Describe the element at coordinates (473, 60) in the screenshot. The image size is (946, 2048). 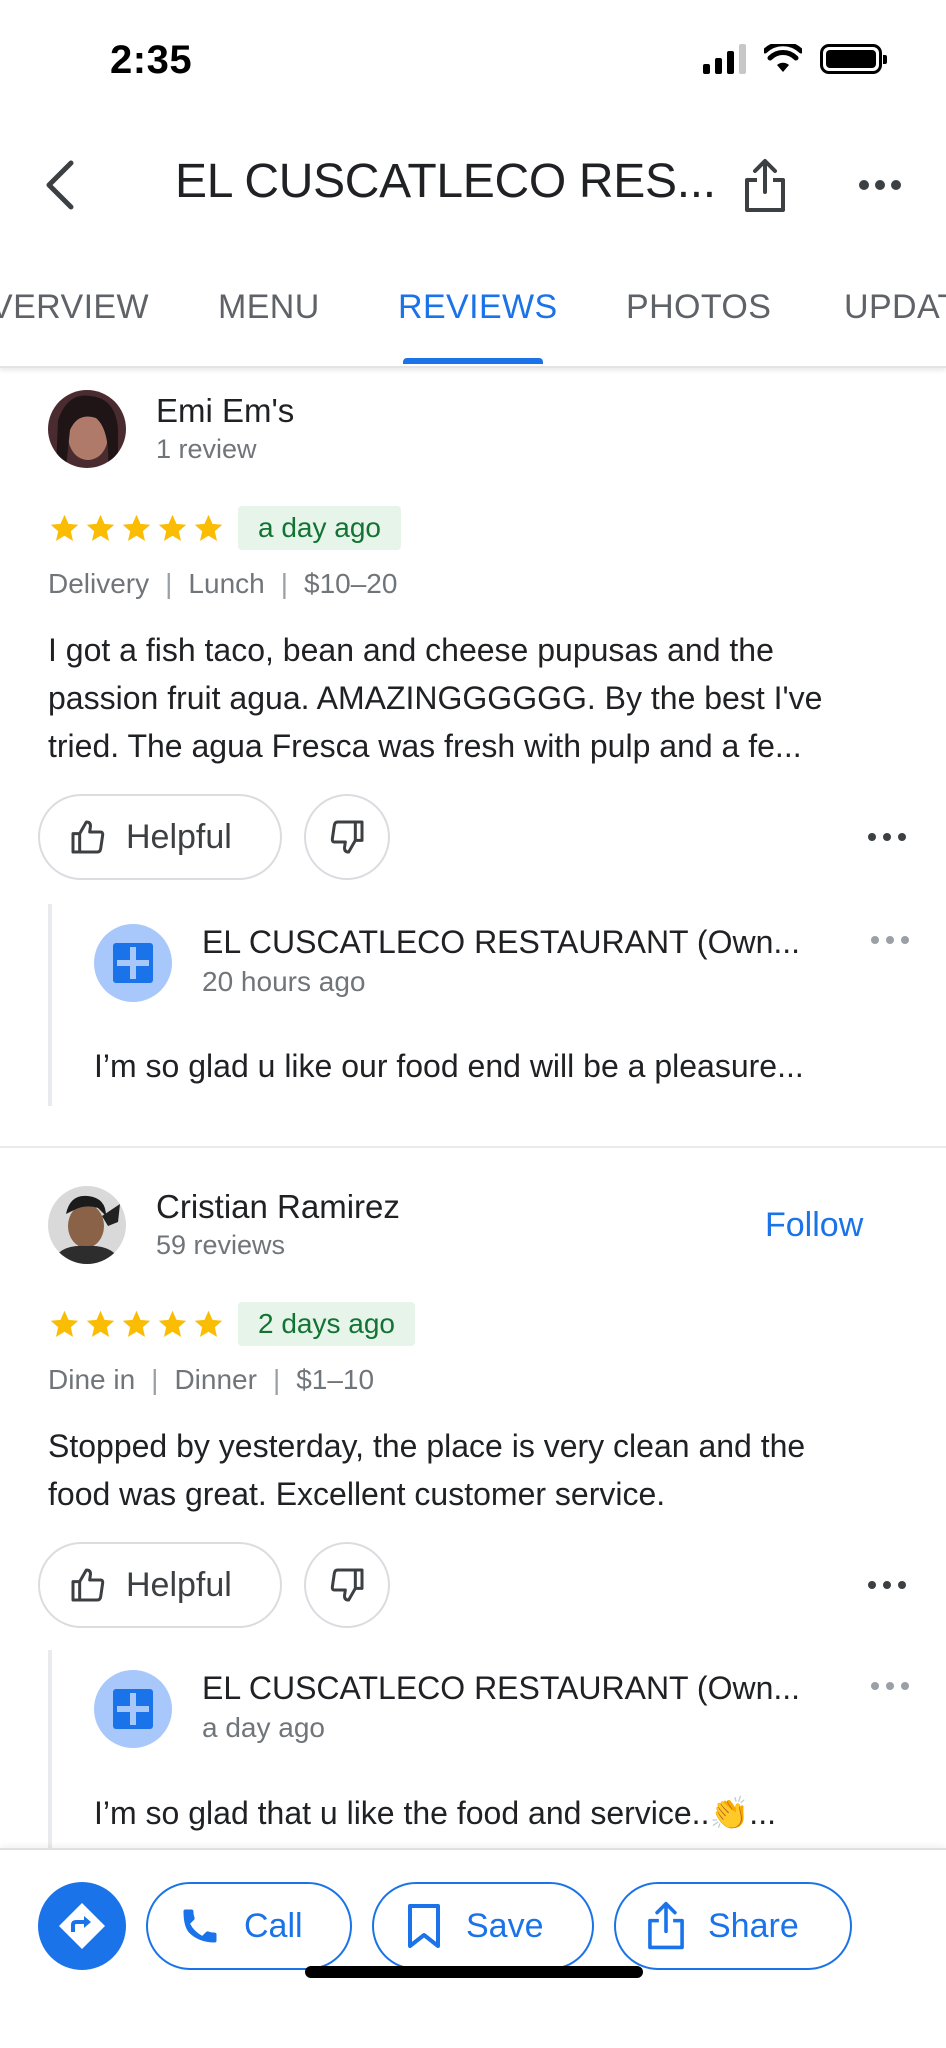
I see `status-bar: 2:35` at that location.